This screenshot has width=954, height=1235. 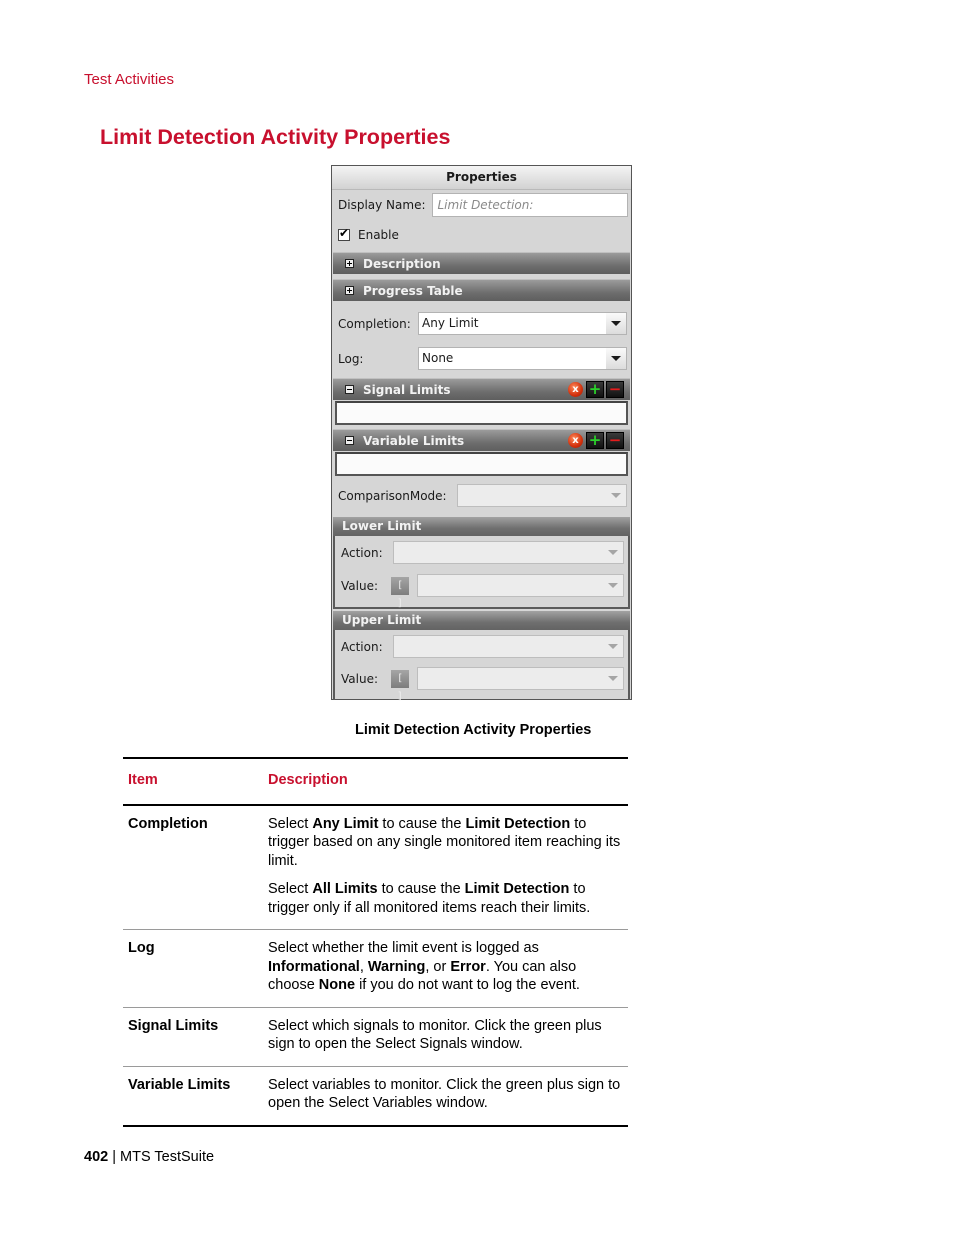 What do you see at coordinates (345, 823) in the screenshot?
I see `emphasized-term: Any Limit` at bounding box center [345, 823].